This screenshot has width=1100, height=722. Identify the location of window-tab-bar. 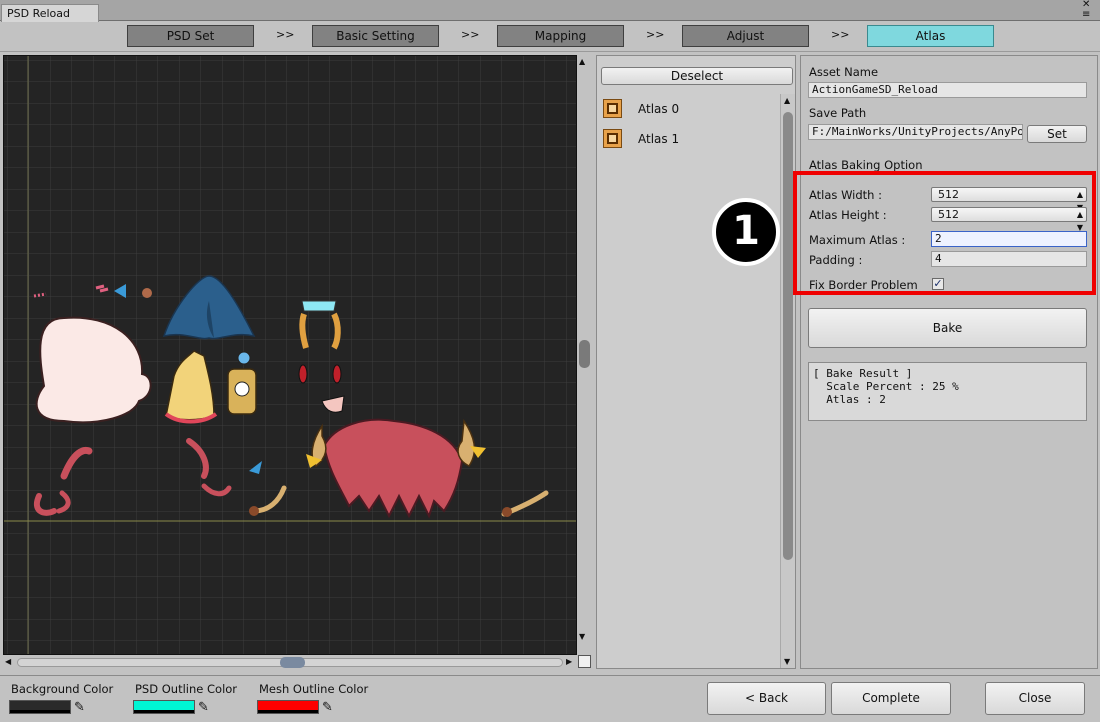
(550, 10).